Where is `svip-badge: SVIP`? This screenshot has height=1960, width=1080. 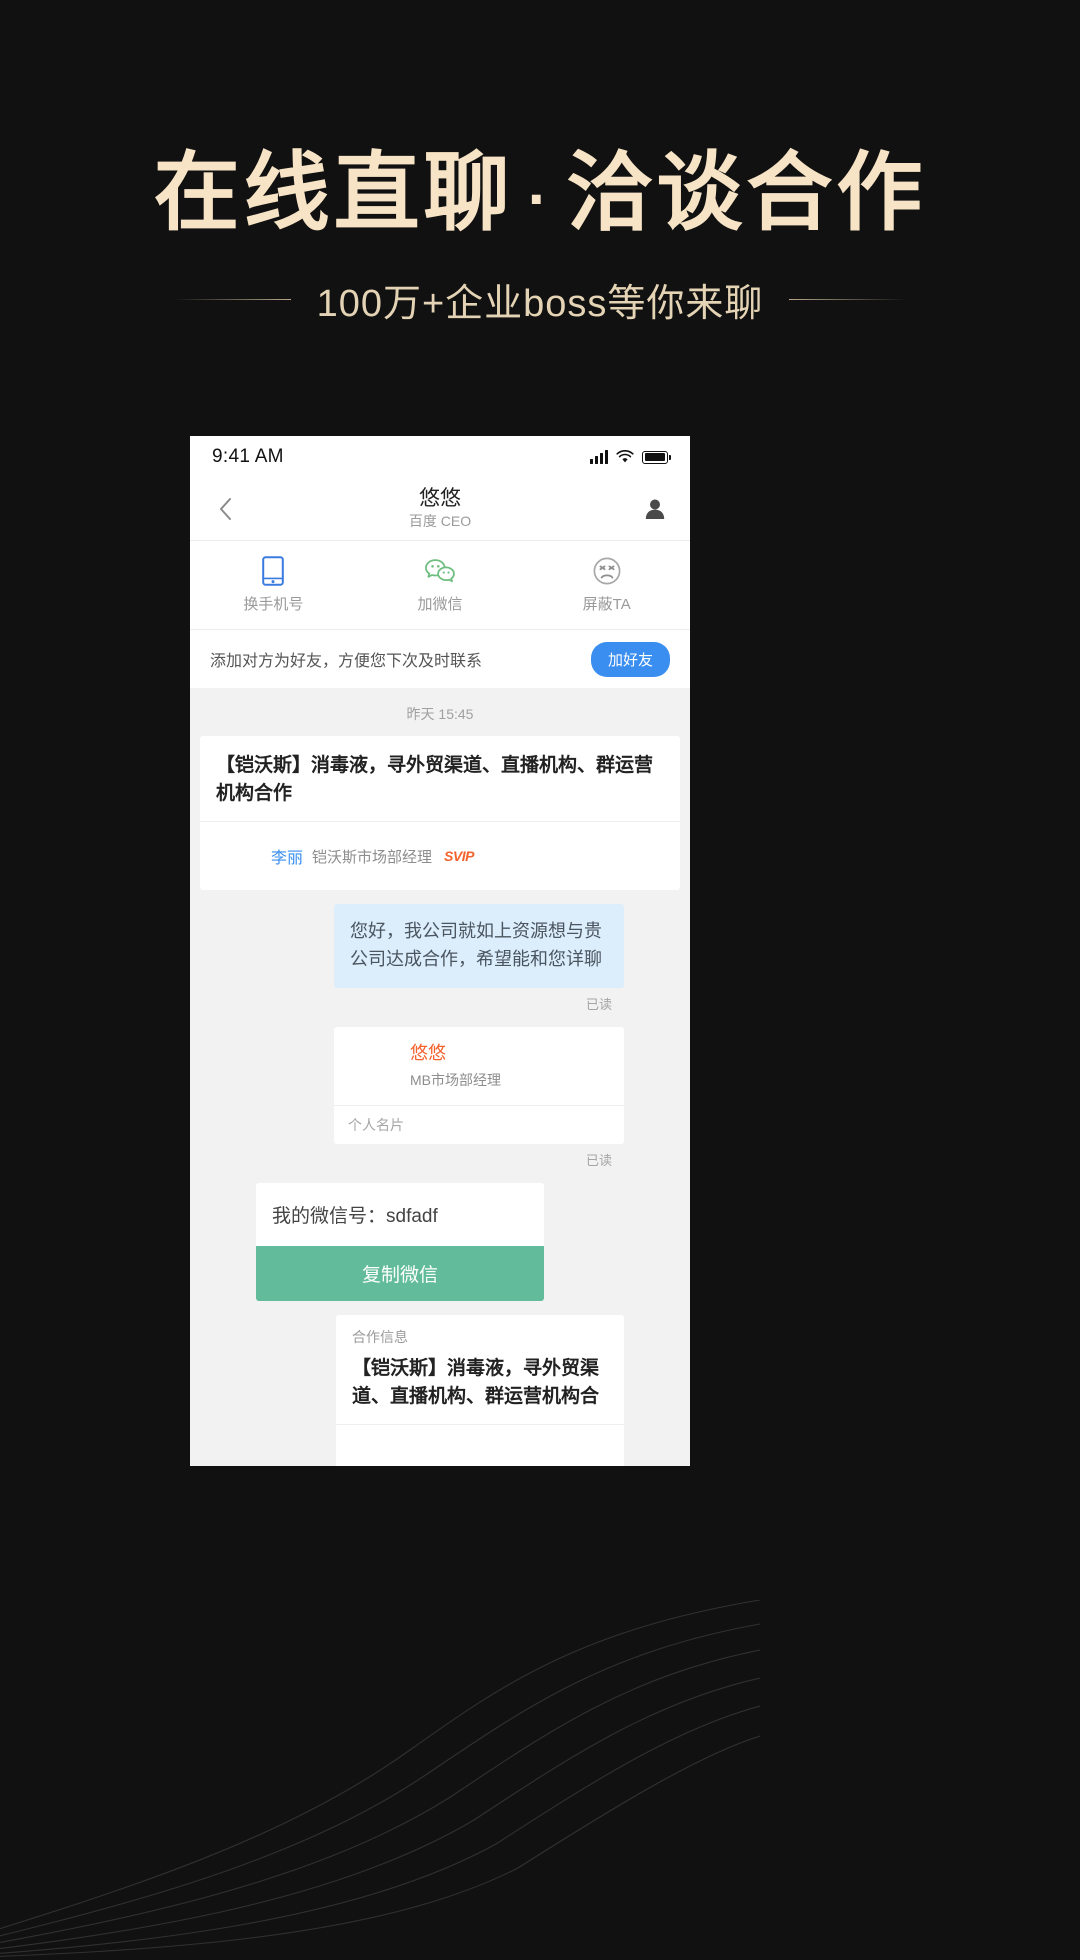 svip-badge: SVIP is located at coordinates (459, 856).